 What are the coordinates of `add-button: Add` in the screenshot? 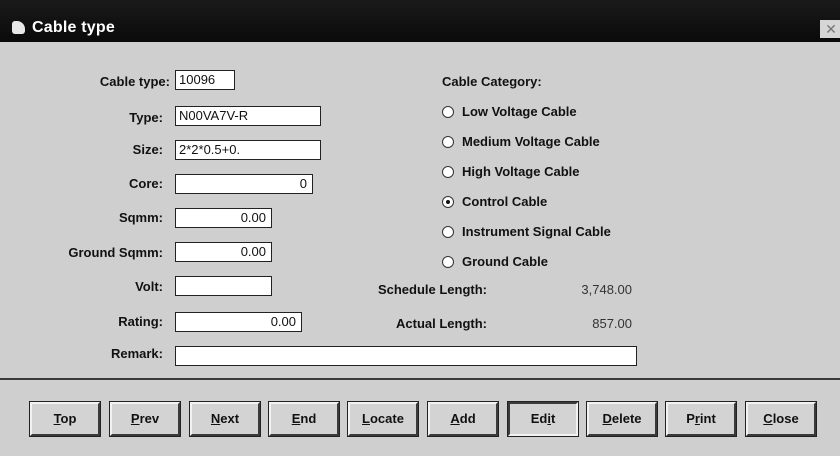 It's located at (463, 419).